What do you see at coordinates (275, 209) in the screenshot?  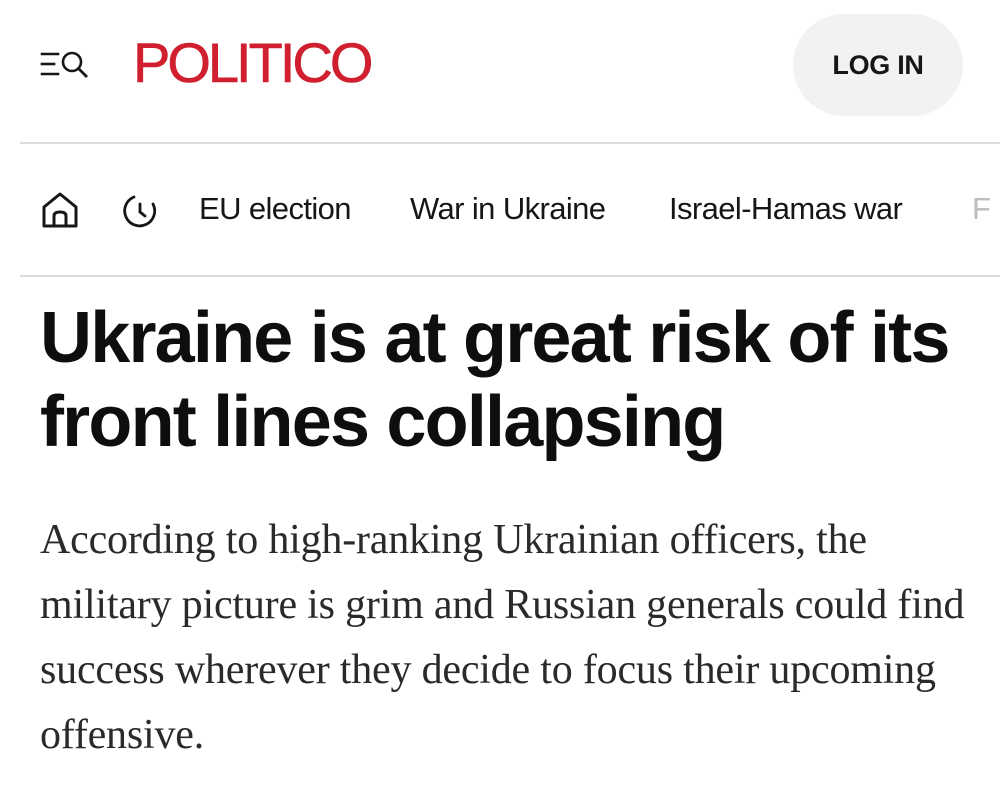 I see `nav-link-eu-election: EU election` at bounding box center [275, 209].